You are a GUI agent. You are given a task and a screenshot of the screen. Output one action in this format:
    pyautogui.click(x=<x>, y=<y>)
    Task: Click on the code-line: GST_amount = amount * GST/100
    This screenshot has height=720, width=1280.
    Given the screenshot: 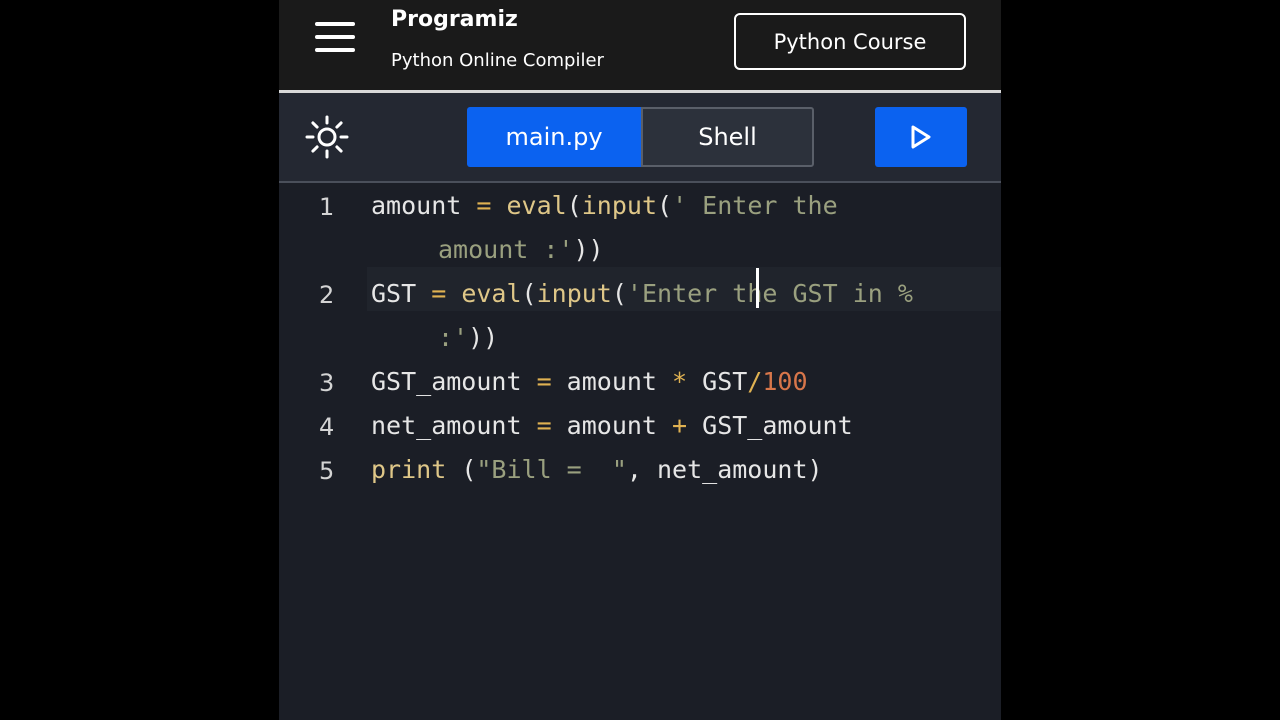 What is the action you would take?
    pyautogui.click(x=589, y=381)
    